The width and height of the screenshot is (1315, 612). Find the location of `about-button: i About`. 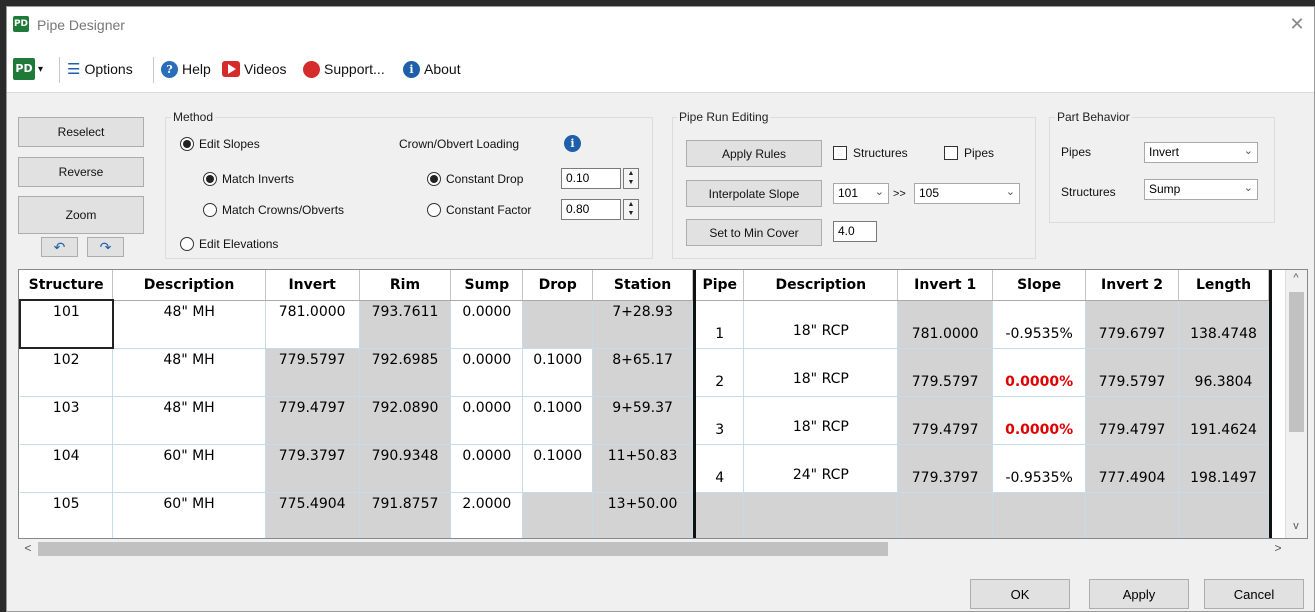

about-button: i About is located at coordinates (432, 69).